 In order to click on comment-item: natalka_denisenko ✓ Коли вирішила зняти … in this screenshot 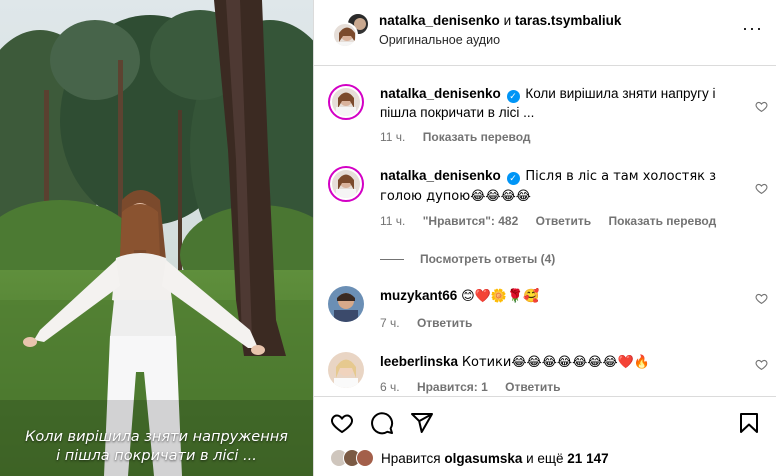, I will do `click(548, 119)`.